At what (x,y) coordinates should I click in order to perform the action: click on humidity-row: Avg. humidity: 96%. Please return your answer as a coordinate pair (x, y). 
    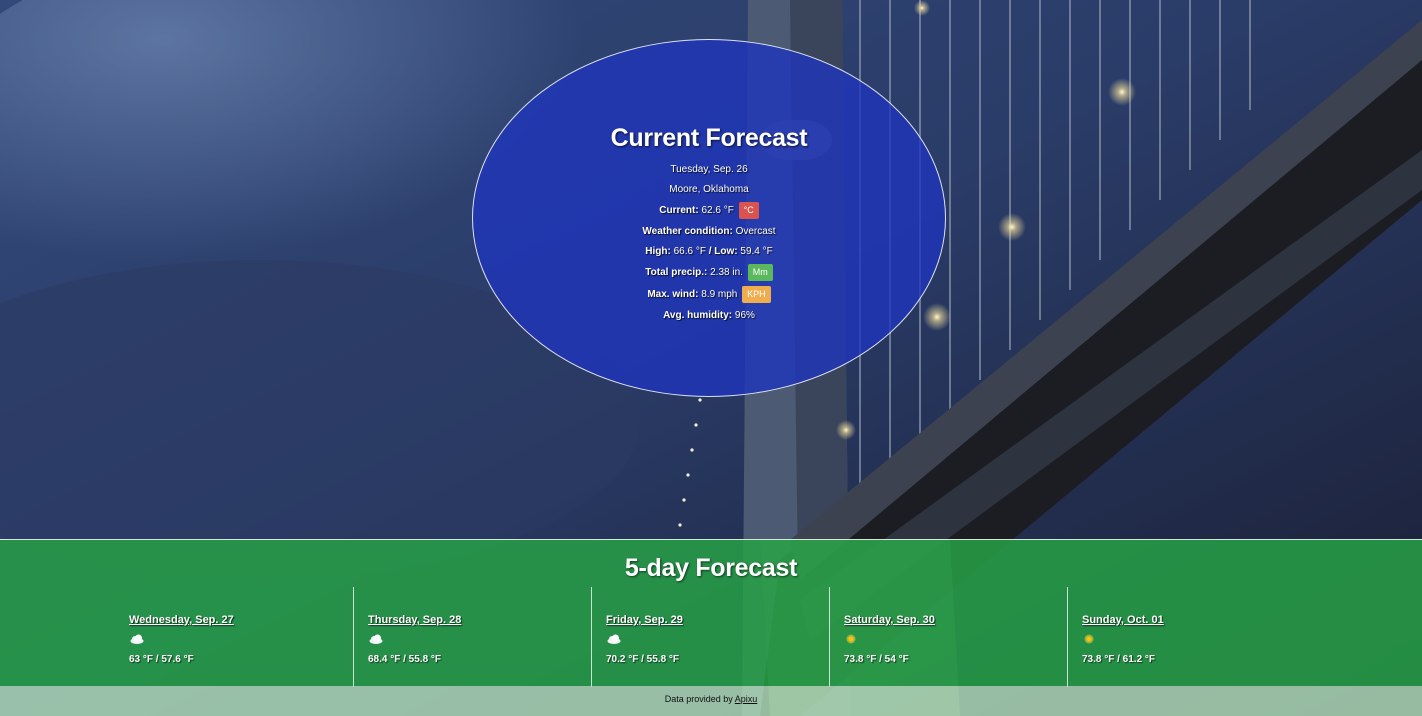
    Looking at the image, I should click on (709, 315).